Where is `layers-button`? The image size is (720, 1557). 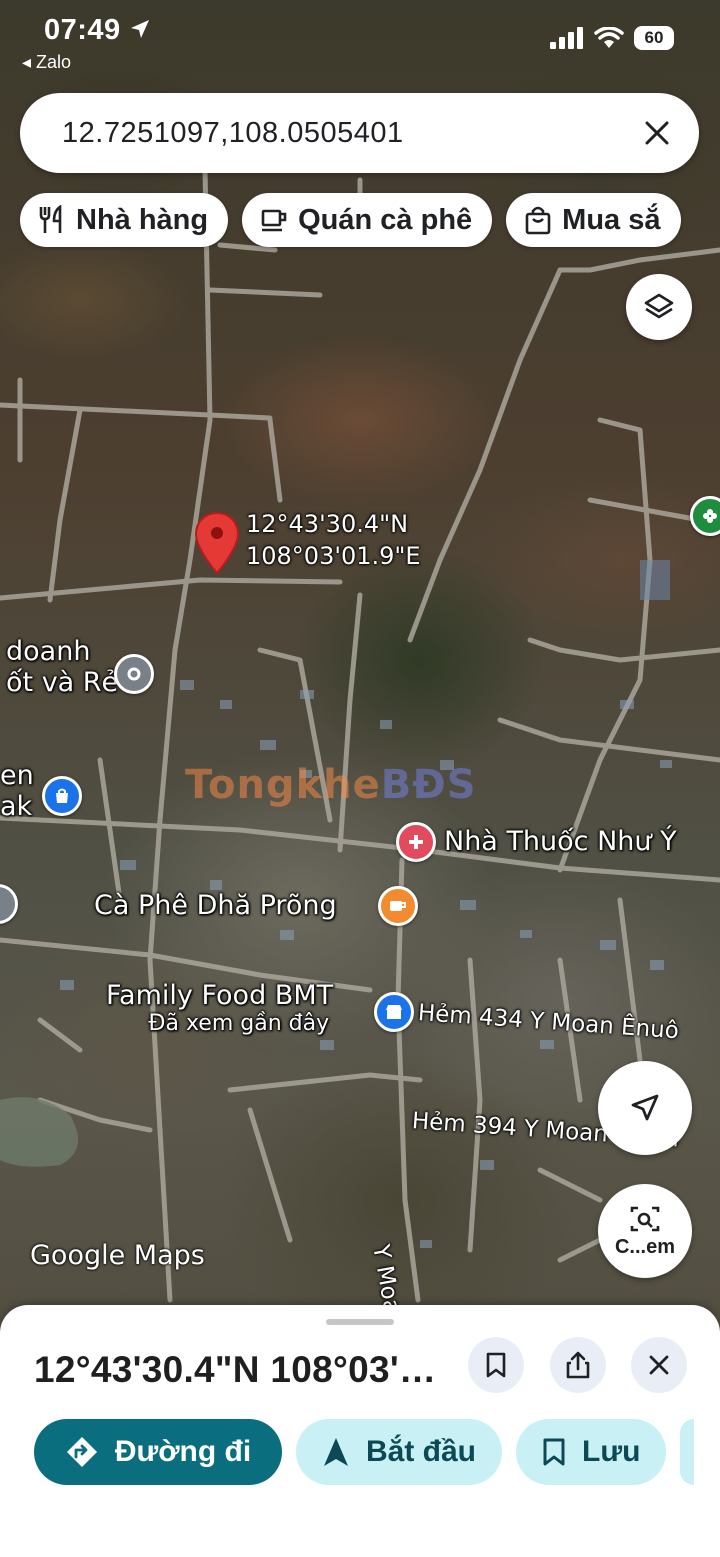
layers-button is located at coordinates (659, 307).